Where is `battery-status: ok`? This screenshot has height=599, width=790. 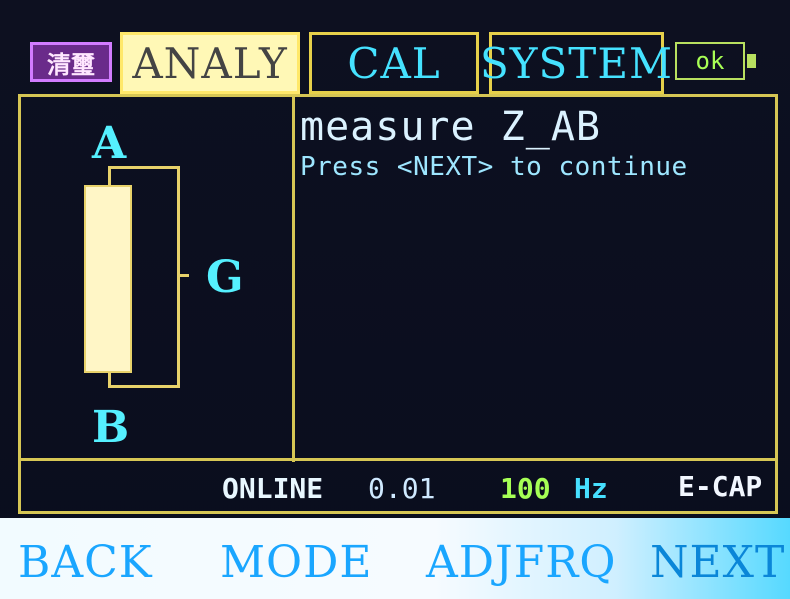 battery-status: ok is located at coordinates (710, 61).